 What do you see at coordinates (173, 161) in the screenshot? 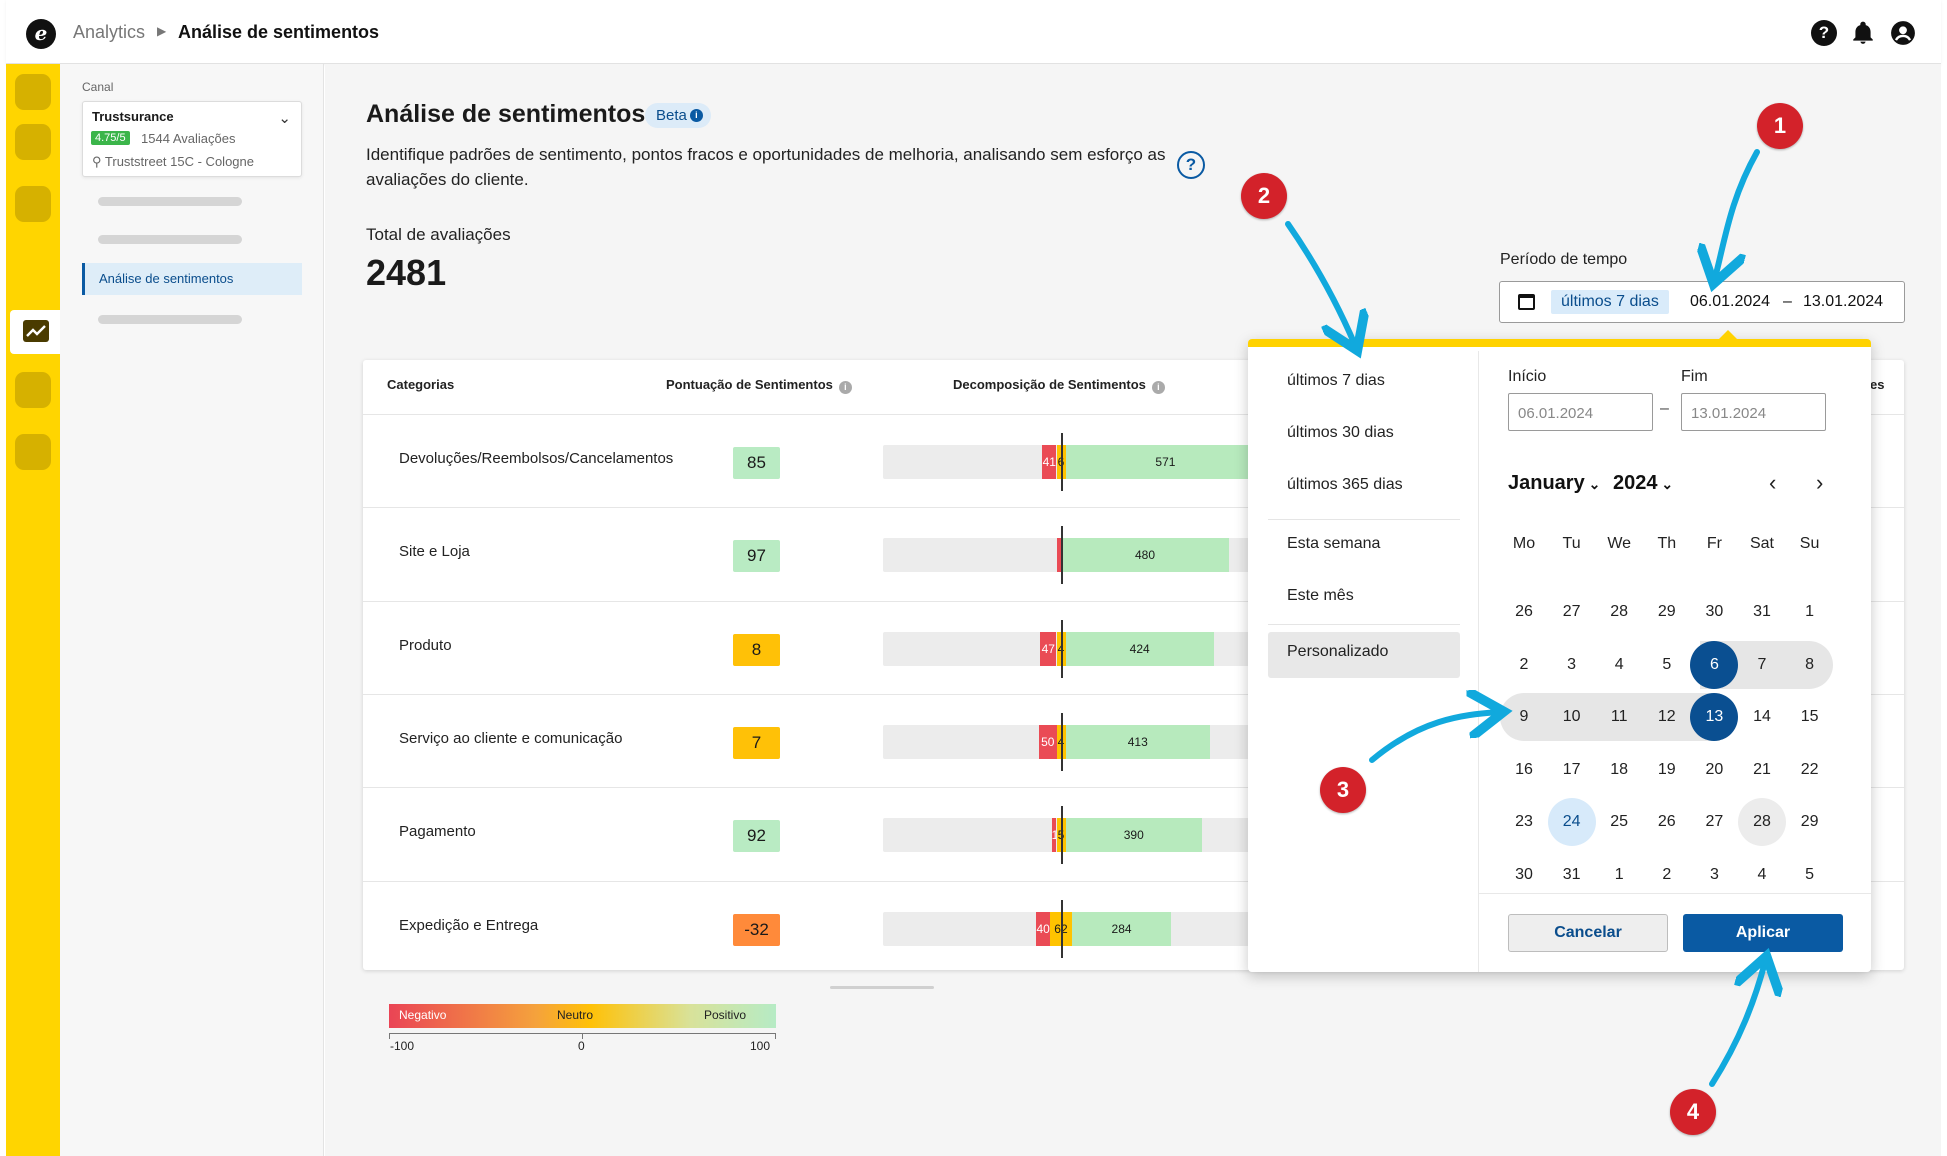
I see `channel-address: ⚲ Truststreet 15C - Cologne` at bounding box center [173, 161].